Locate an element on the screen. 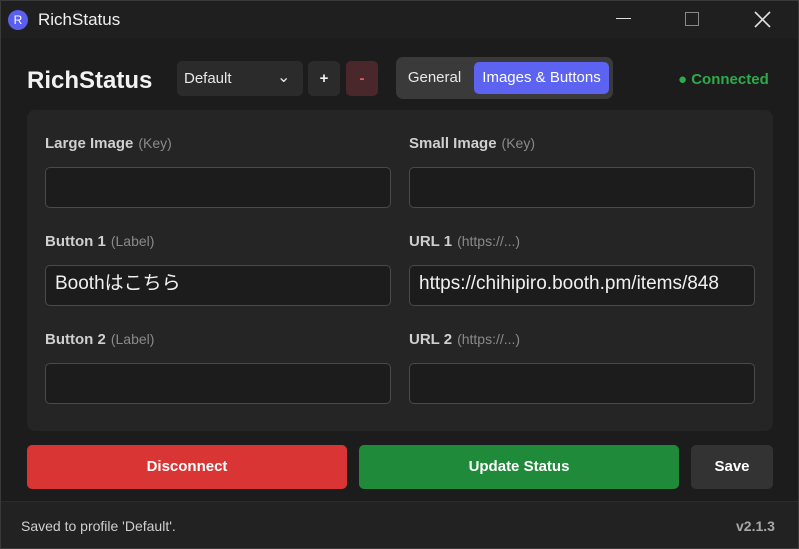 This screenshot has height=549, width=799. close-icon is located at coordinates (762, 19).